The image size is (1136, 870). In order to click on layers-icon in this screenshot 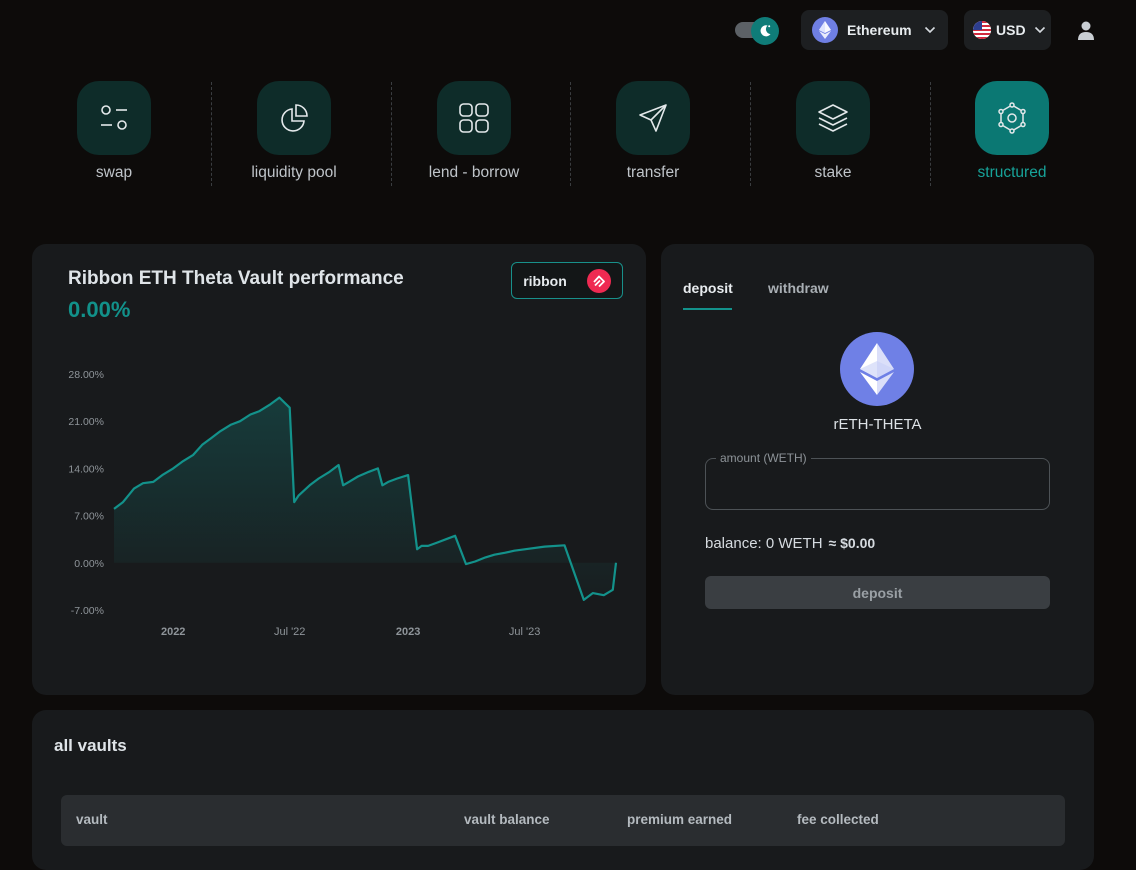, I will do `click(833, 118)`.